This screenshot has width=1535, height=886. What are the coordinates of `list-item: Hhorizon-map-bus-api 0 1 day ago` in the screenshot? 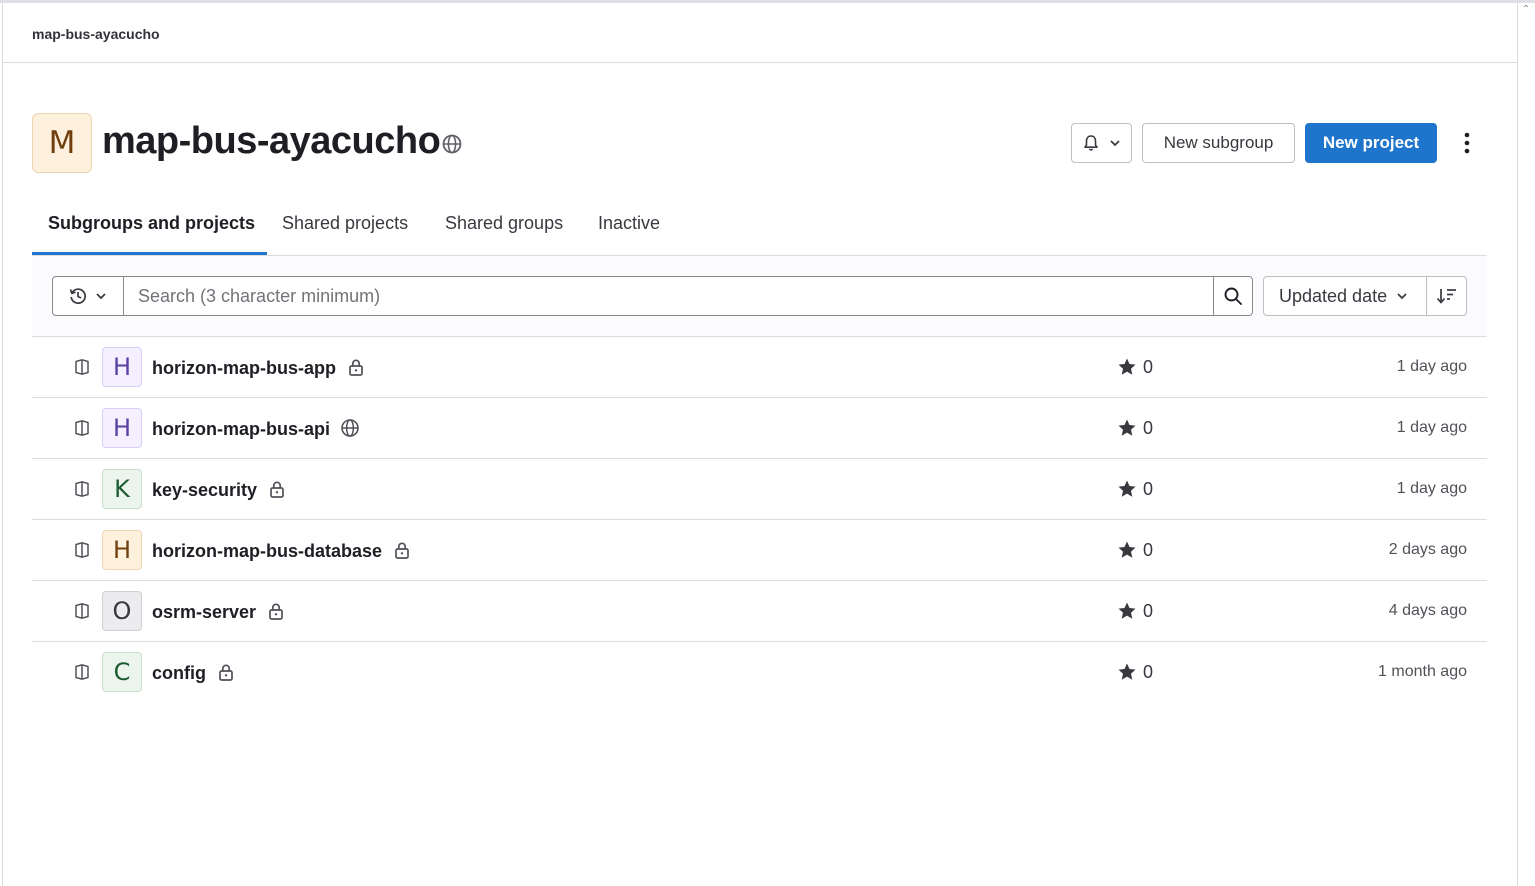 It's located at (759, 428).